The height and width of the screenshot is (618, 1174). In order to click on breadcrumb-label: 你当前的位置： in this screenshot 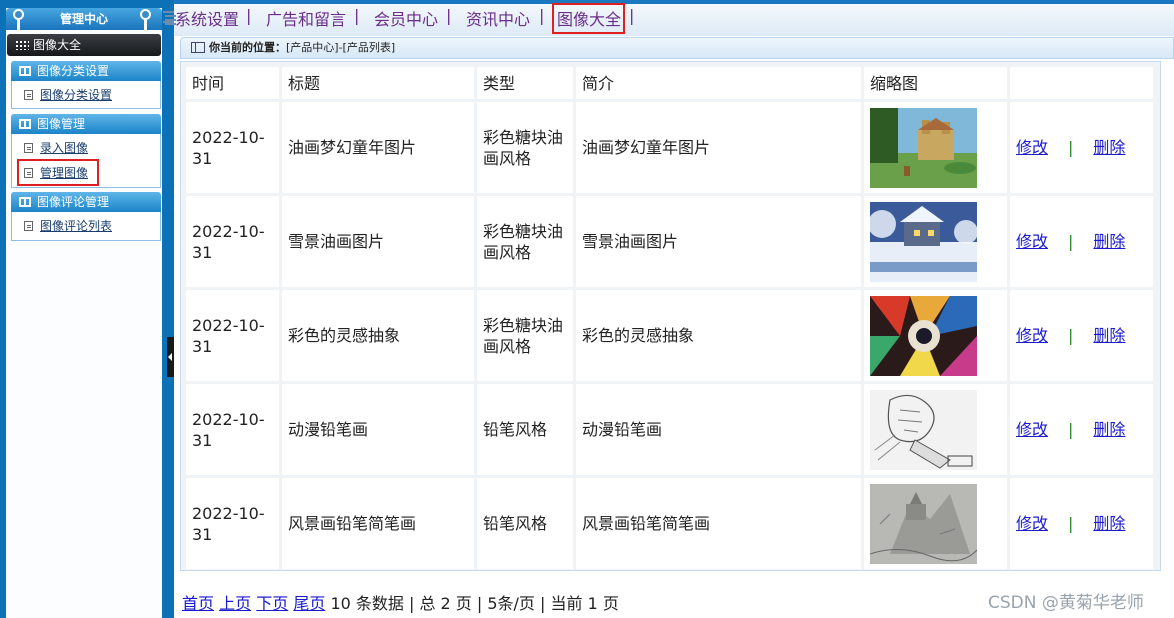, I will do `click(247, 47)`.